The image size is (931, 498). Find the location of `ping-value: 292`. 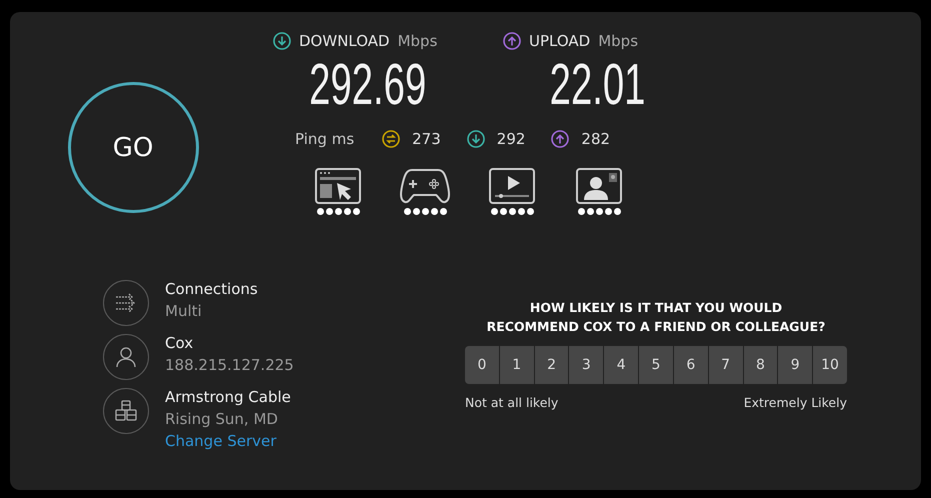

ping-value: 292 is located at coordinates (511, 139).